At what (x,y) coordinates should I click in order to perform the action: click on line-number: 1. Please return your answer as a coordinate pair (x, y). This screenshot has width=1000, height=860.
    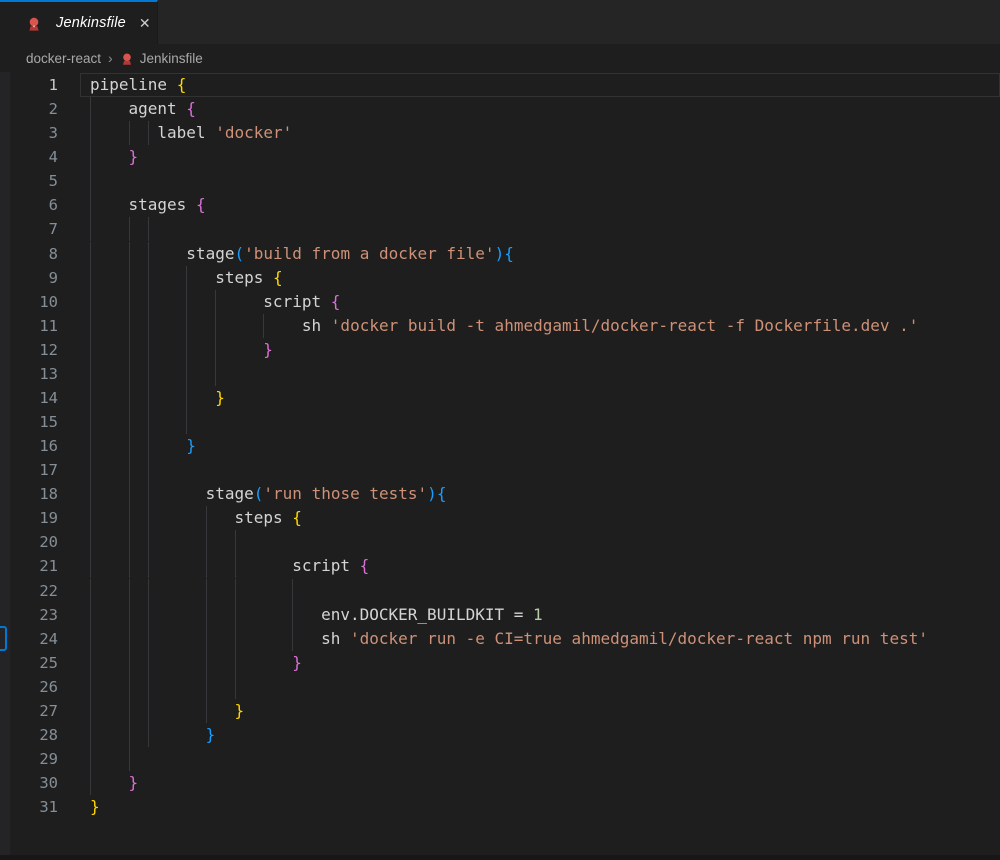
    Looking at the image, I should click on (29, 85).